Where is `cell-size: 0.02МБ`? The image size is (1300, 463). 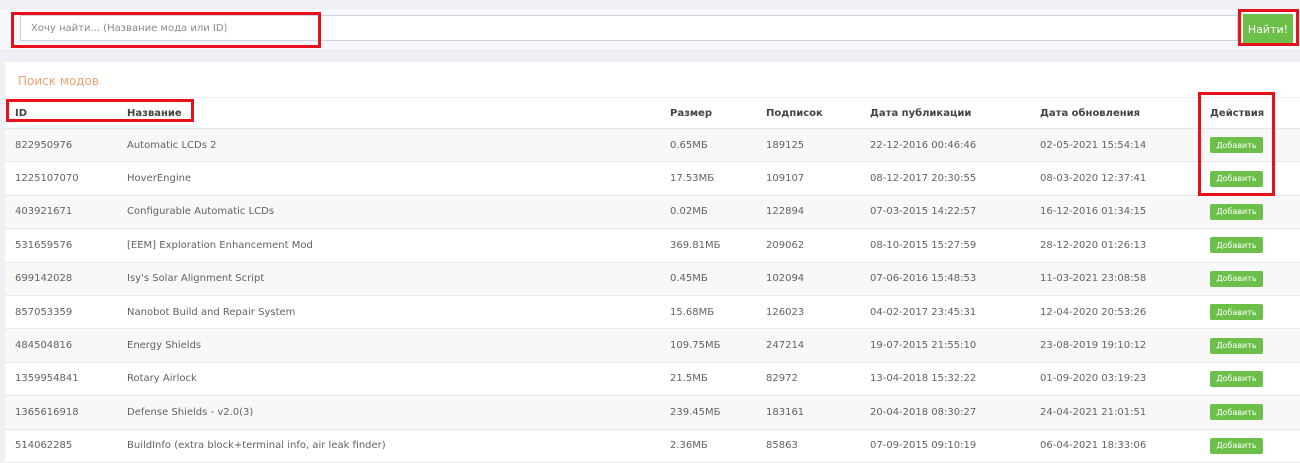
cell-size: 0.02МБ is located at coordinates (689, 212).